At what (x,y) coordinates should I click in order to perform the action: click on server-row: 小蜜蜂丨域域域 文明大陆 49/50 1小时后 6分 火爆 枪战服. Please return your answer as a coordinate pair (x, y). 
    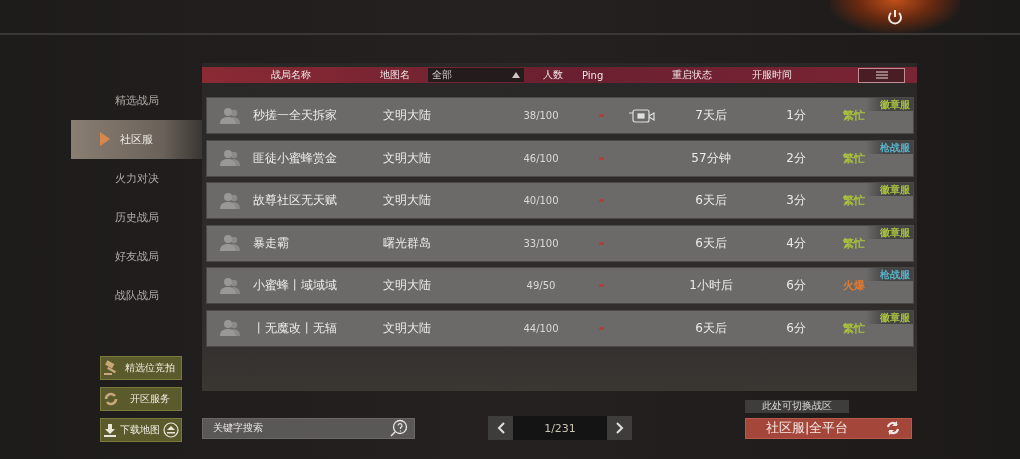
    Looking at the image, I should click on (560, 285).